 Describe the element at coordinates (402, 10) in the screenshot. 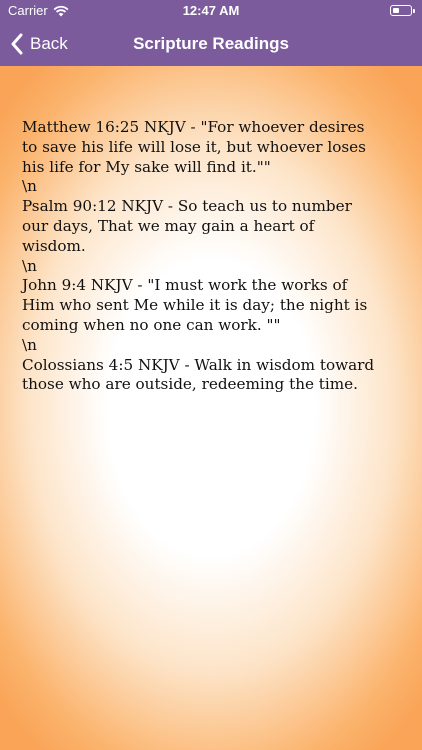

I see `battery-icon` at that location.